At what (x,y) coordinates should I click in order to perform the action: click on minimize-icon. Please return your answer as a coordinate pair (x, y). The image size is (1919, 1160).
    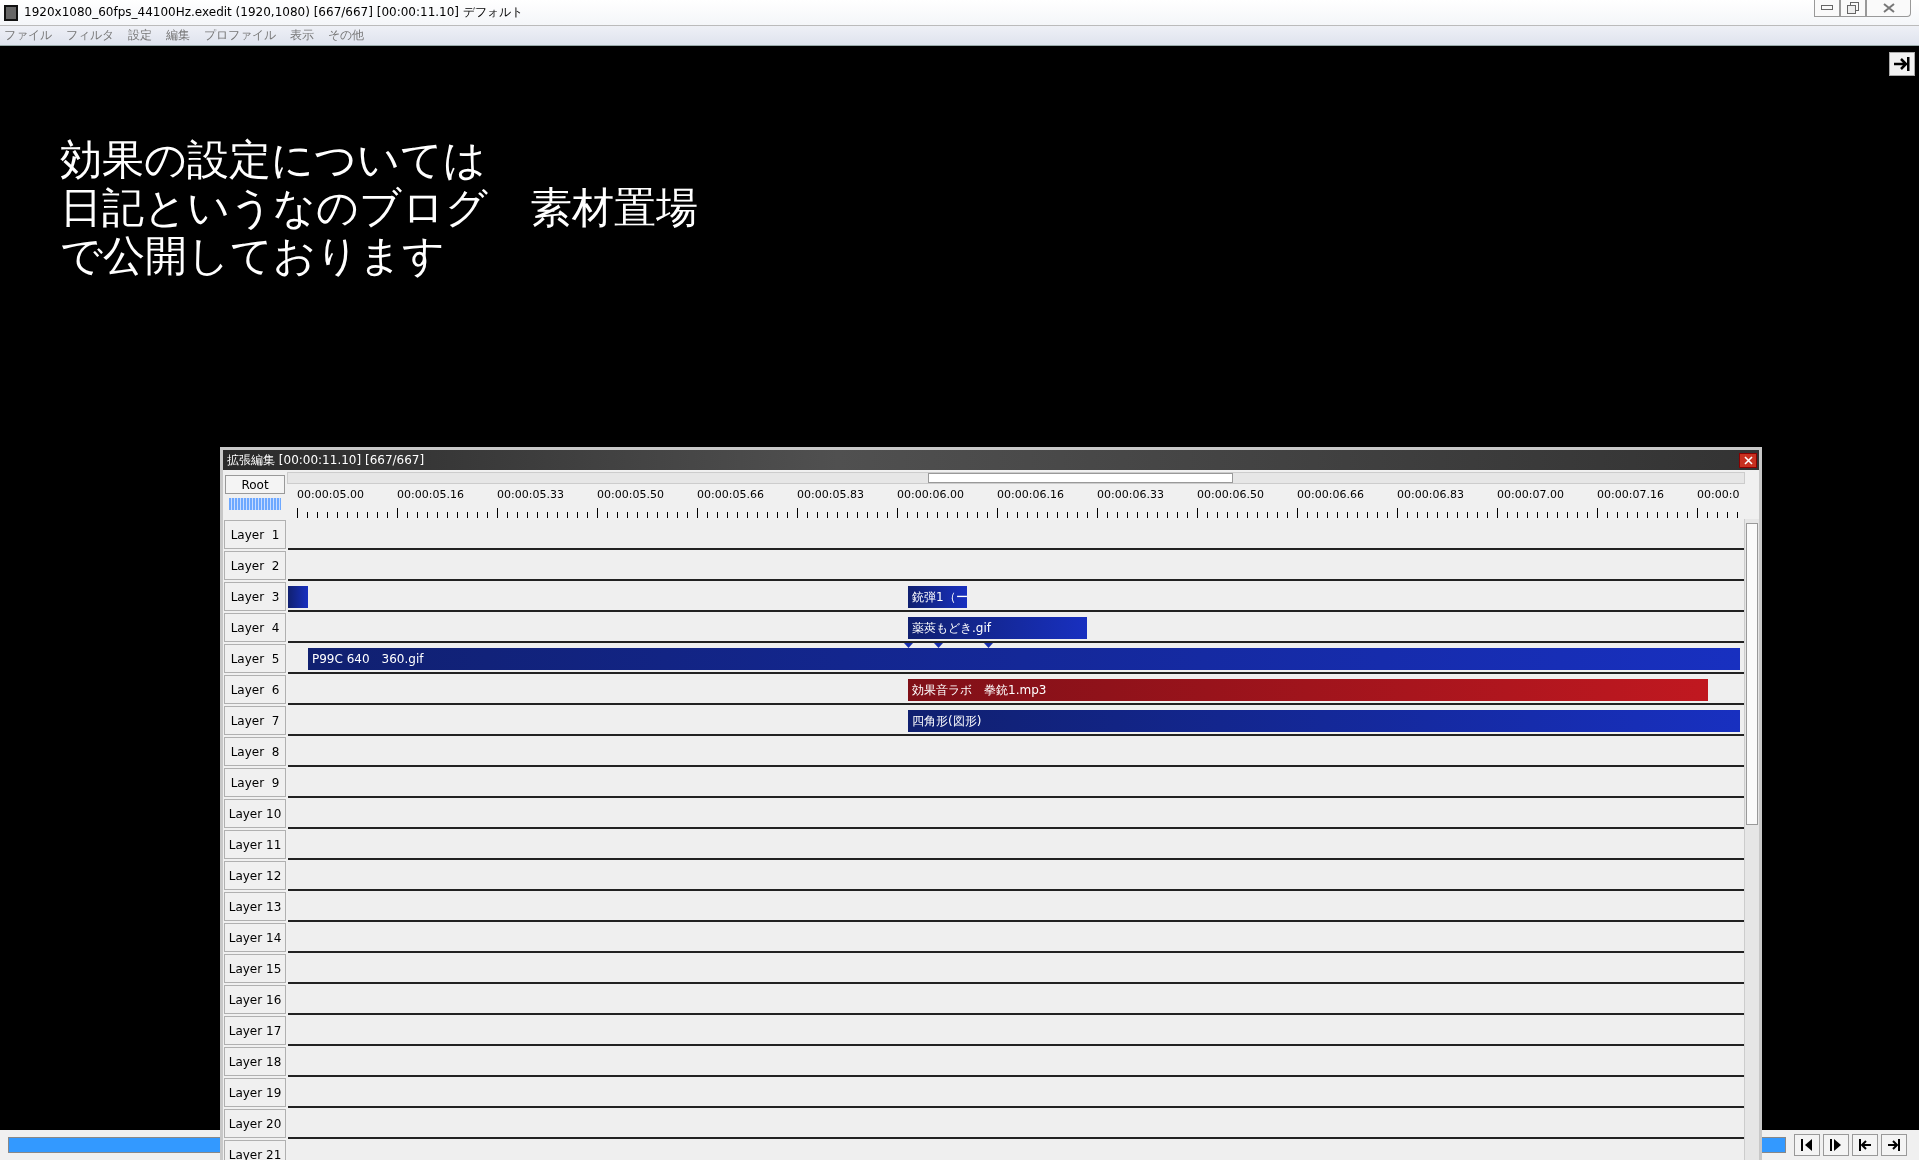
    Looking at the image, I should click on (1827, 8).